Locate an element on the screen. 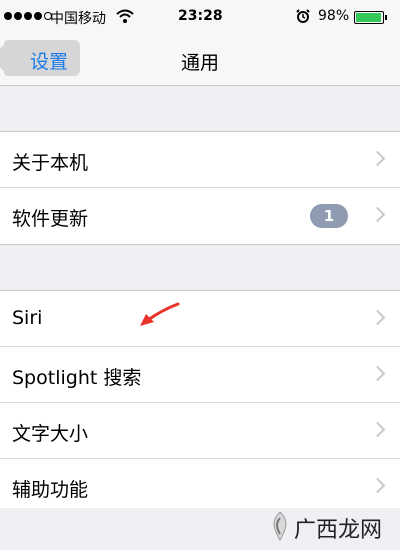 Image resolution: width=400 pixels, height=550 pixels. navigation-bar: 设置 通用 is located at coordinates (200, 60).